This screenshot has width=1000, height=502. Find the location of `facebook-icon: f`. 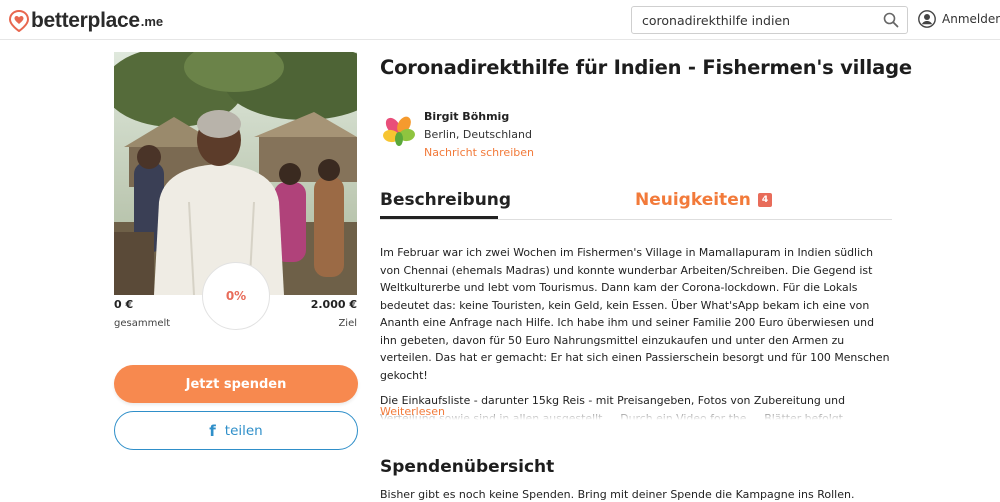

facebook-icon: f is located at coordinates (212, 430).